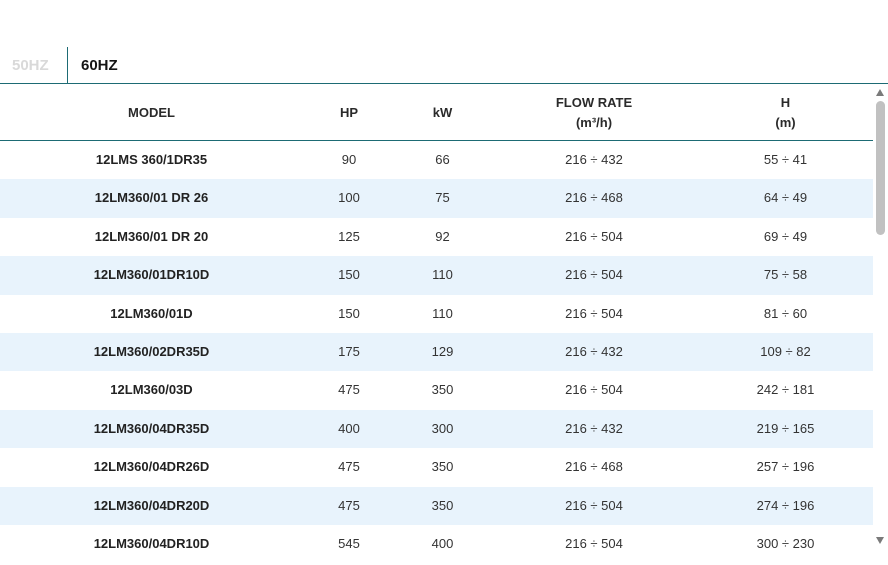 The width and height of the screenshot is (888, 565). I want to click on tab-50hz: 50HZ, so click(34, 65).